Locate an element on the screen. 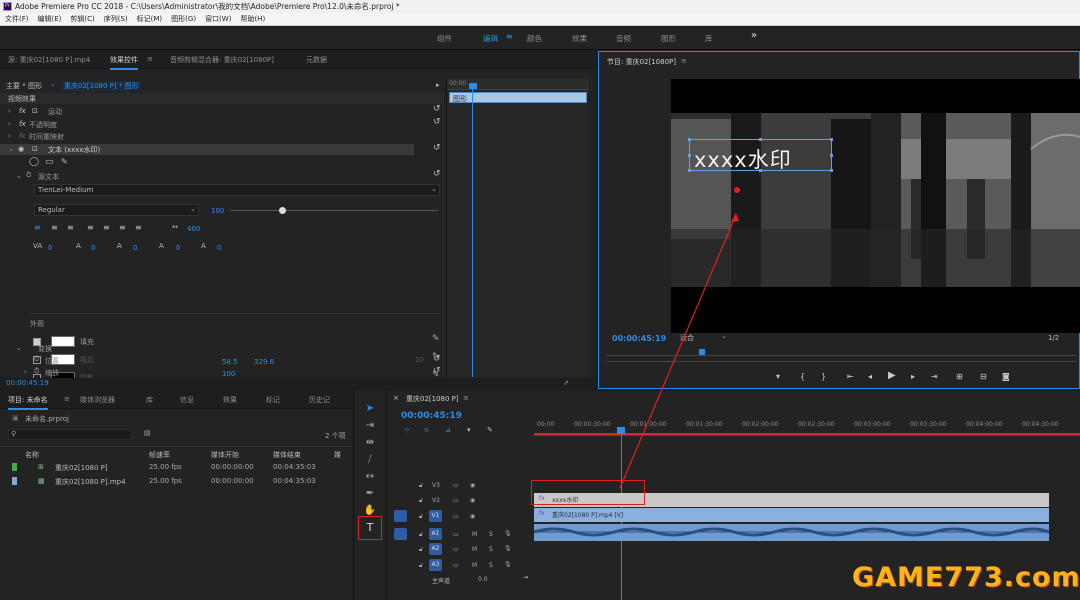 The image size is (1080, 600). site-watermark-logo: GAME773.com is located at coordinates (966, 577).